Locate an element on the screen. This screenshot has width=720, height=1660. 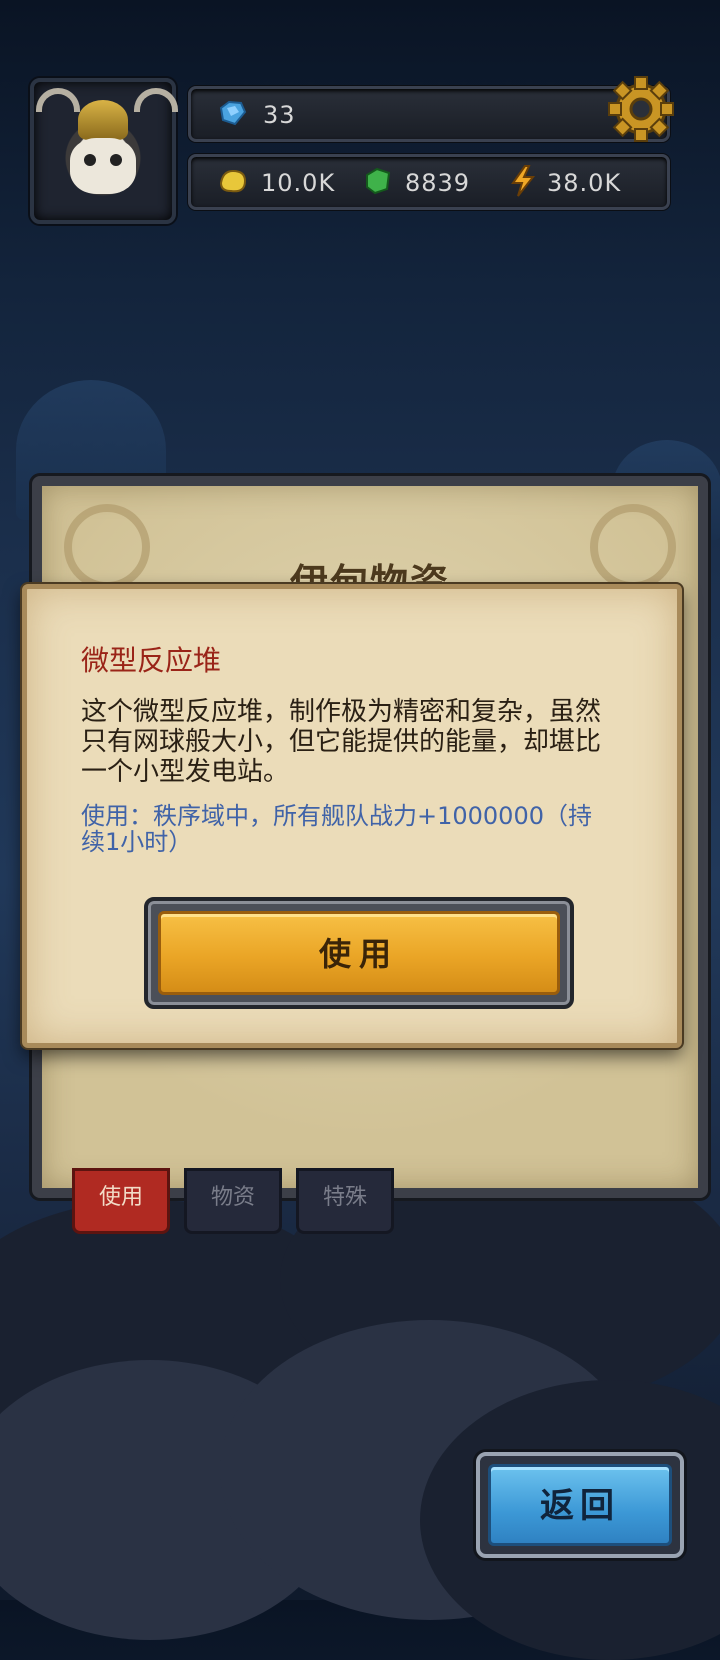
gold-count: 10.0K is located at coordinates (298, 183).